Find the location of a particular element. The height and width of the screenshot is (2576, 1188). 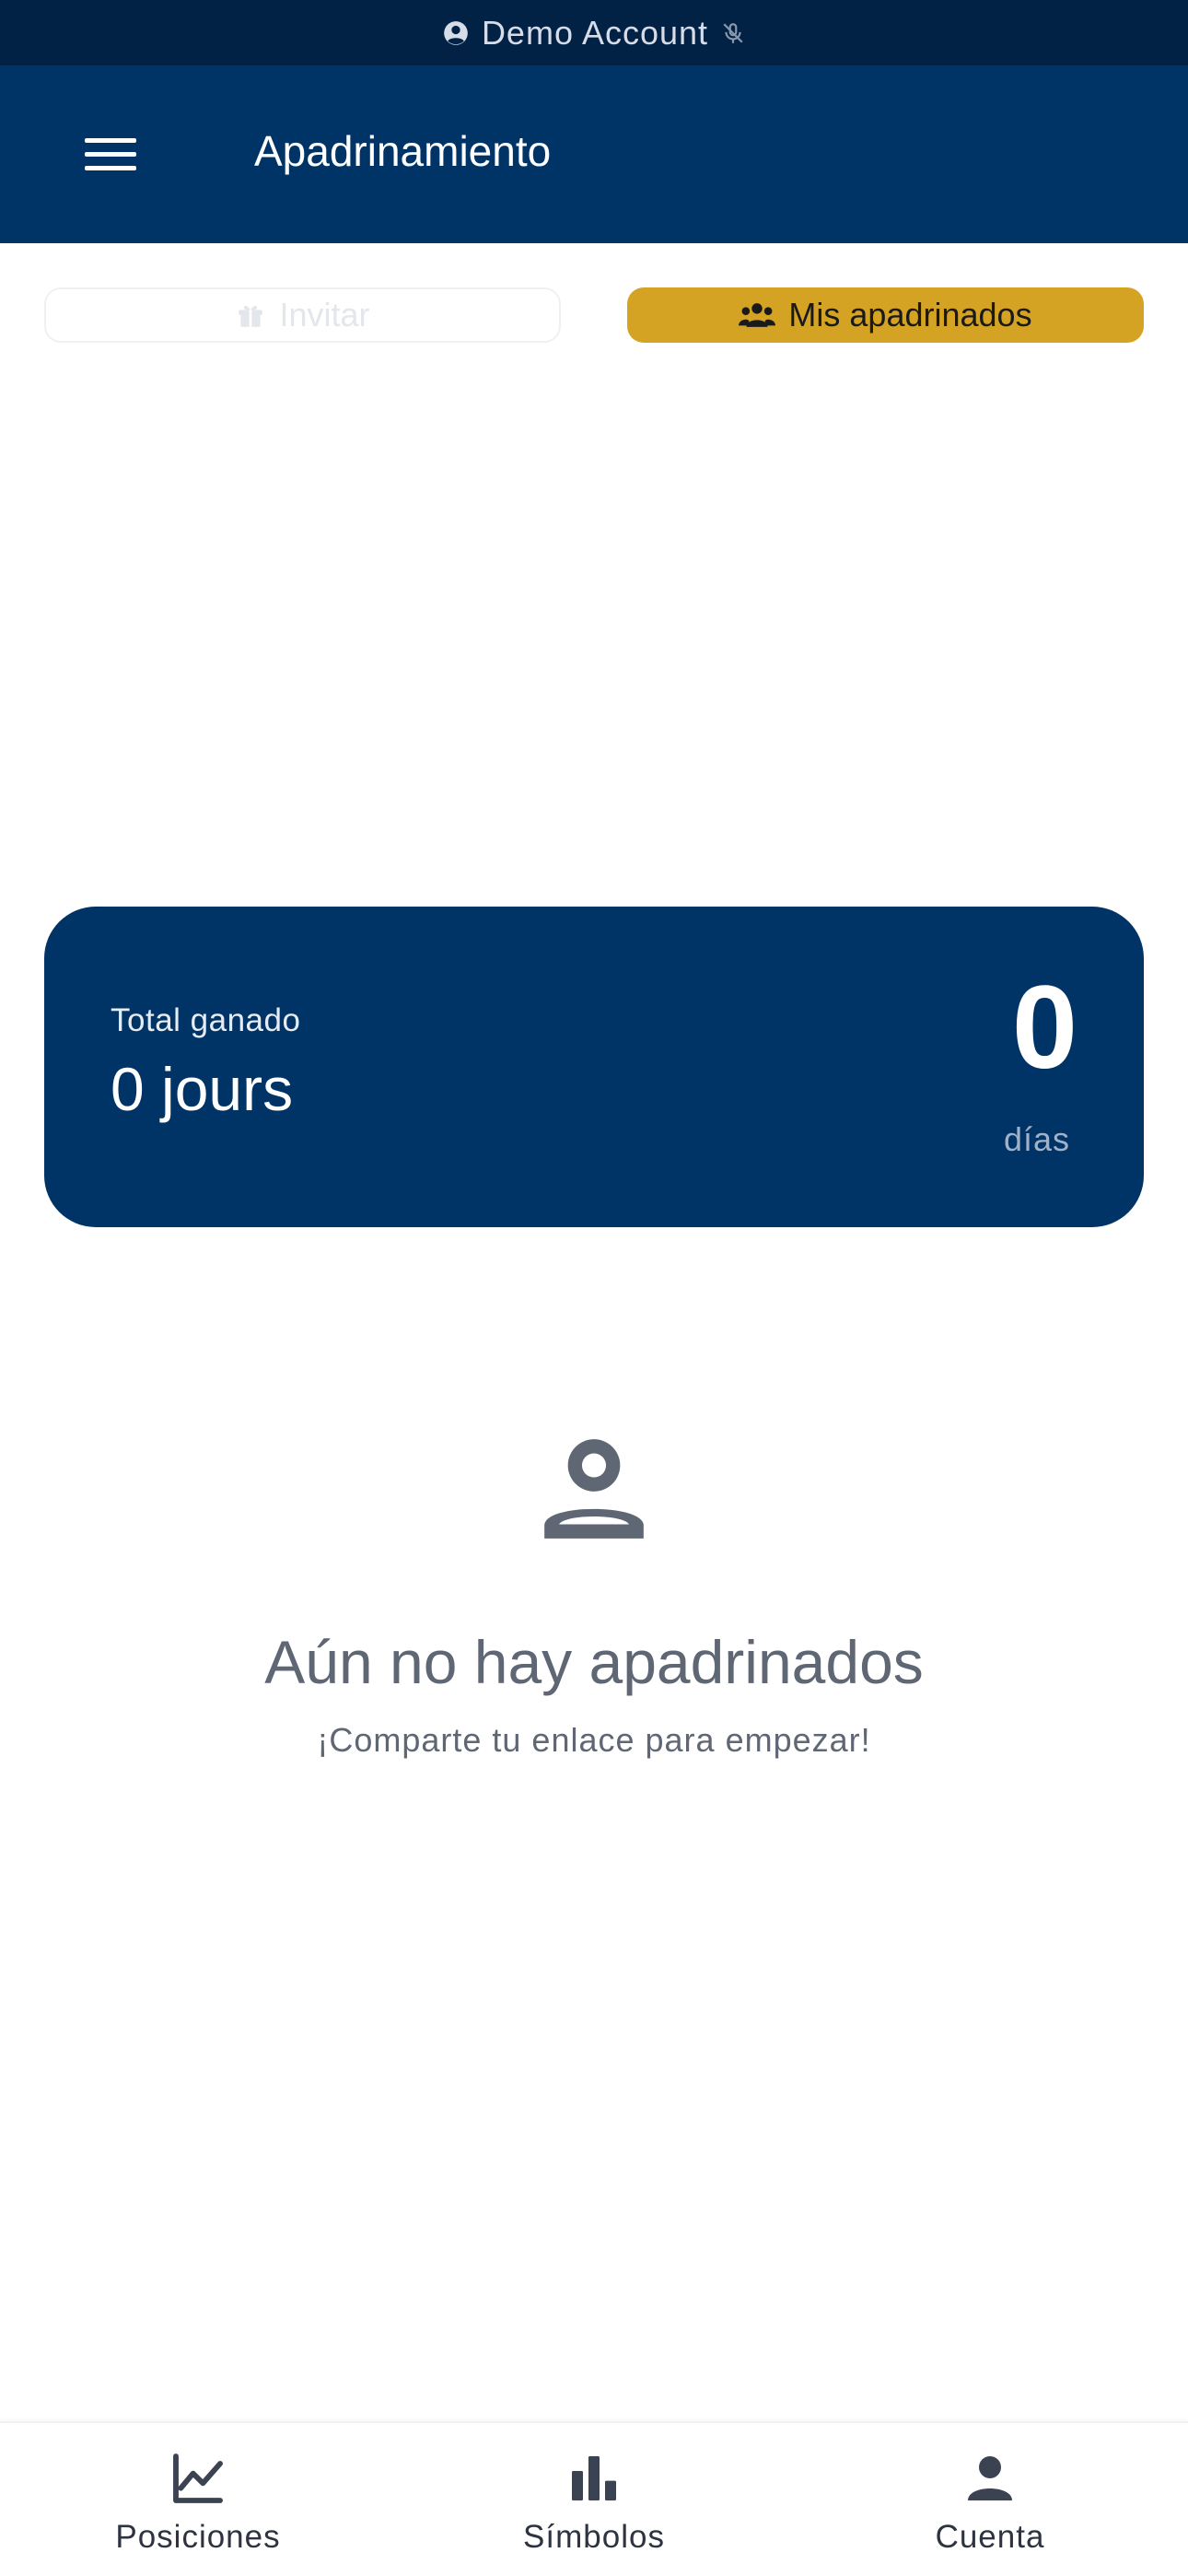

days-count: 0 is located at coordinates (1044, 1028).